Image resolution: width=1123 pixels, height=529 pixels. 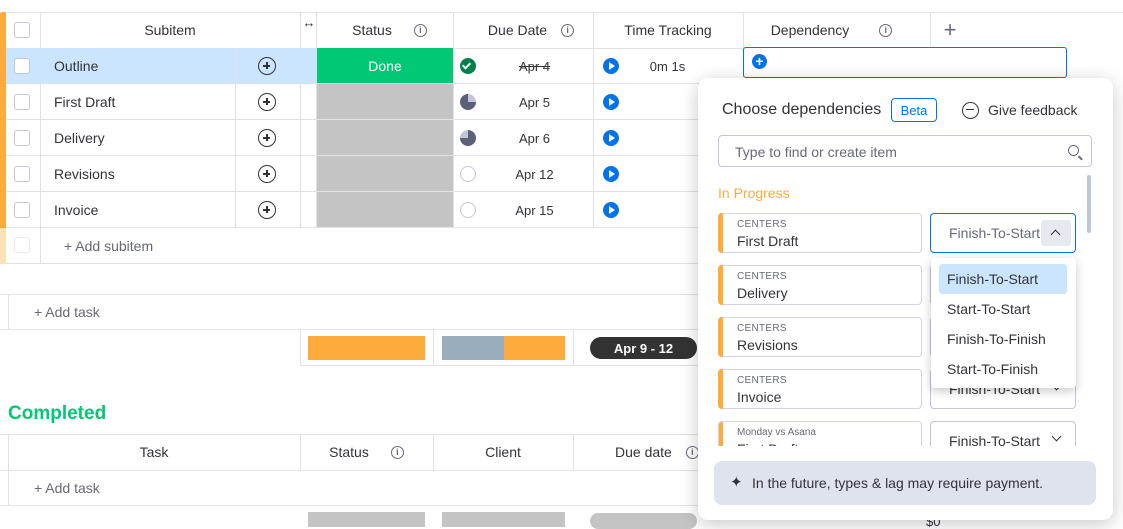 What do you see at coordinates (820, 389) in the screenshot?
I see `dependency-item-card: CENTERS Invoice` at bounding box center [820, 389].